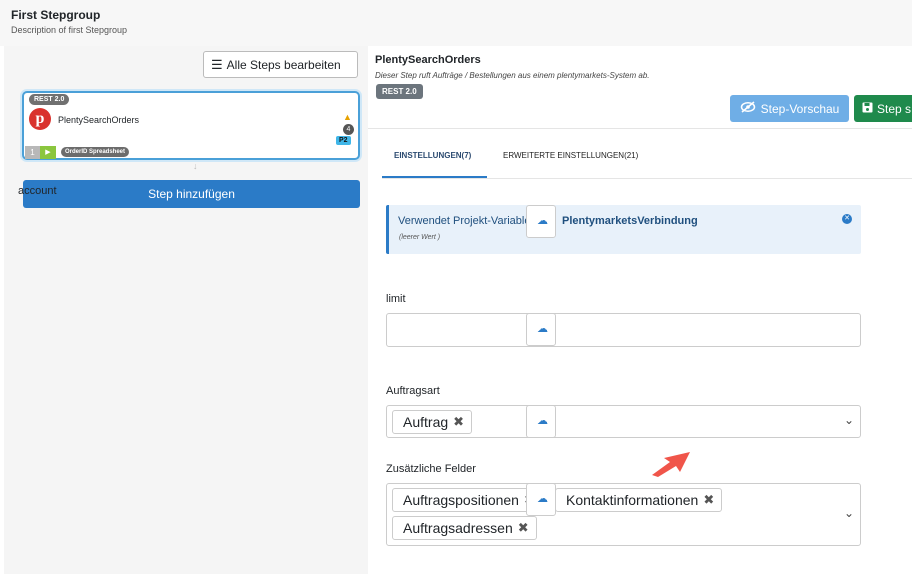 The width and height of the screenshot is (912, 574). What do you see at coordinates (40, 119) in the screenshot?
I see `plentymarkets-logo-icon: p` at bounding box center [40, 119].